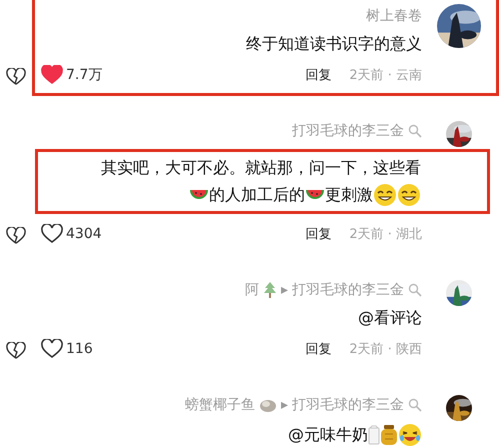  What do you see at coordinates (385, 349) in the screenshot?
I see `comment-meta: 2天前 · 陕西` at bounding box center [385, 349].